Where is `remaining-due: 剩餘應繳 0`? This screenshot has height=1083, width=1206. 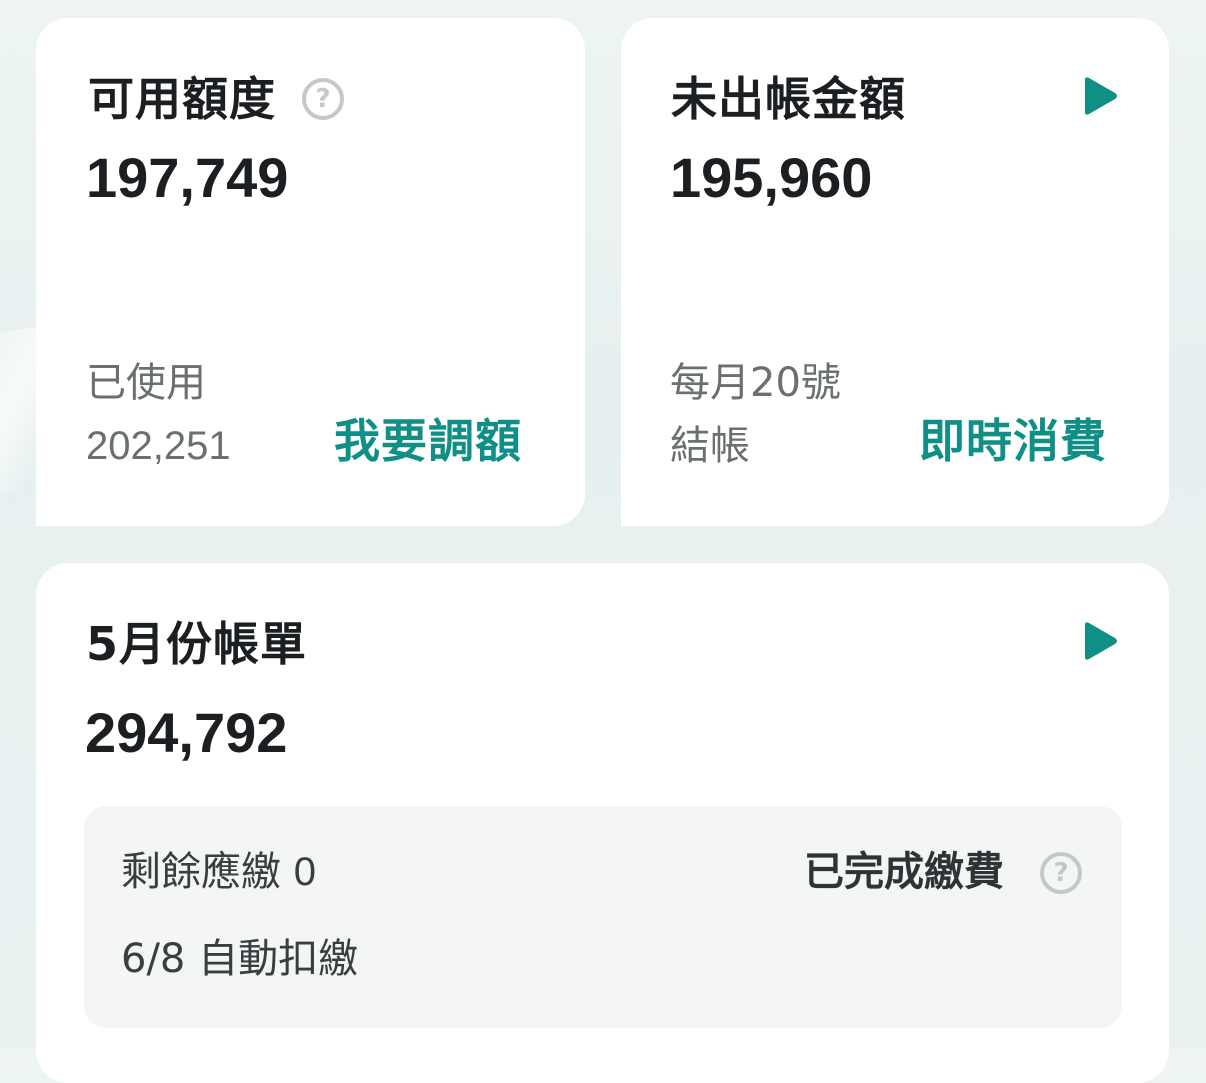
remaining-due: 剩餘應繳 0 is located at coordinates (218, 872).